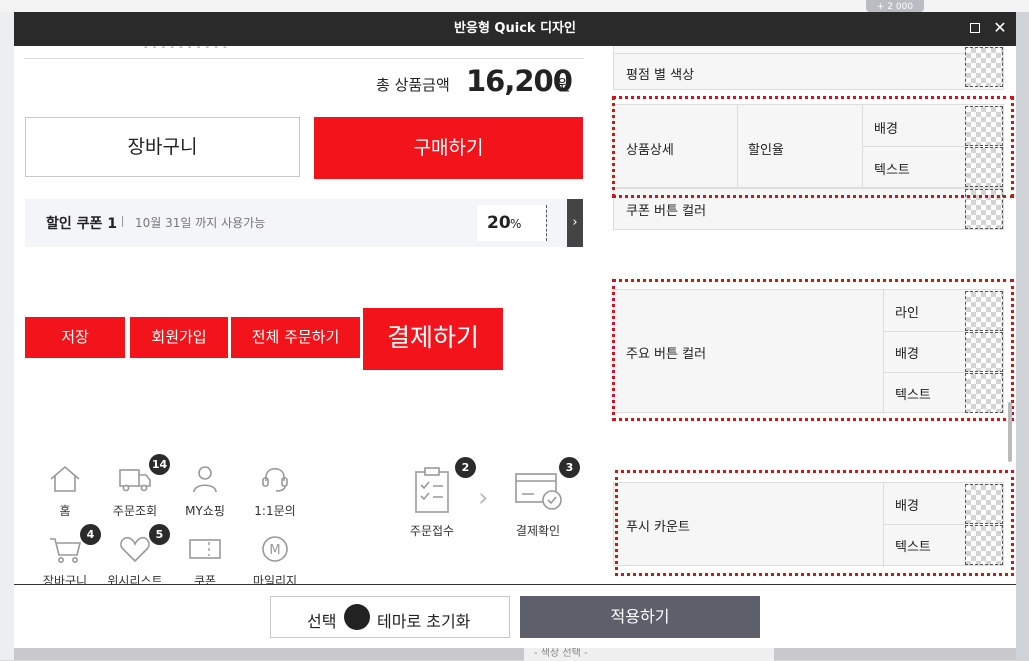 This screenshot has height=661, width=1029. What do you see at coordinates (660, 75) in the screenshot?
I see `rating-color-label: 평점 별 색상` at bounding box center [660, 75].